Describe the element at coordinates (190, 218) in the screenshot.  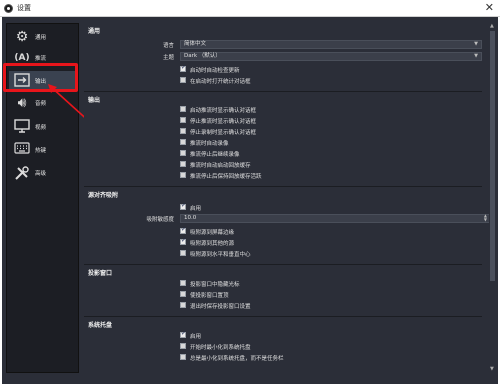
I see `sensitivity-value: 10.0` at that location.